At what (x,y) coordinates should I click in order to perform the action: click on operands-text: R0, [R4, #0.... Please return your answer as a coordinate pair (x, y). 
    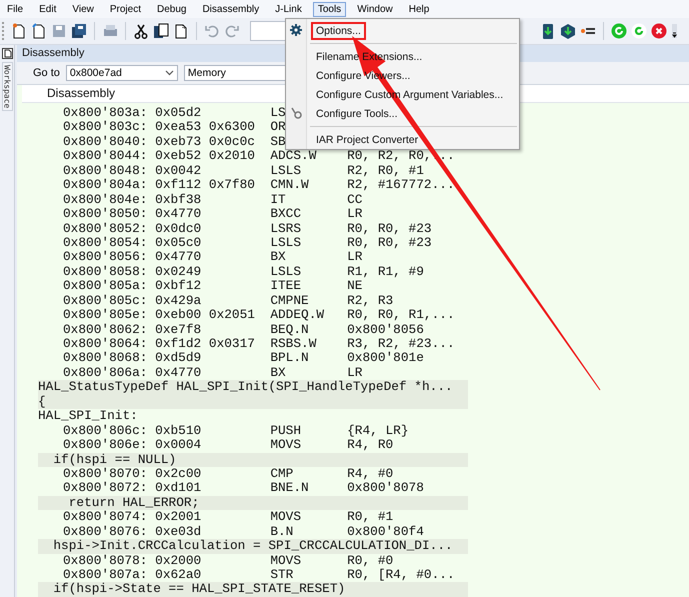
    Looking at the image, I should click on (401, 575).